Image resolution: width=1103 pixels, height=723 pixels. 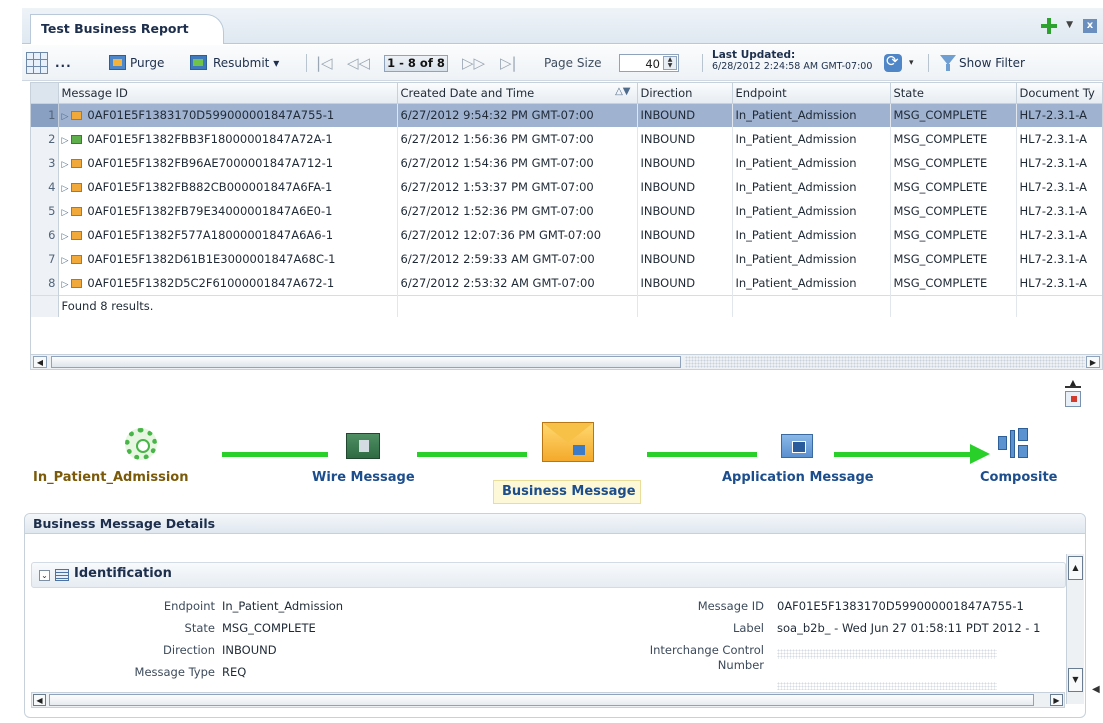 I want to click on endpoint-gear-icon, so click(x=141, y=444).